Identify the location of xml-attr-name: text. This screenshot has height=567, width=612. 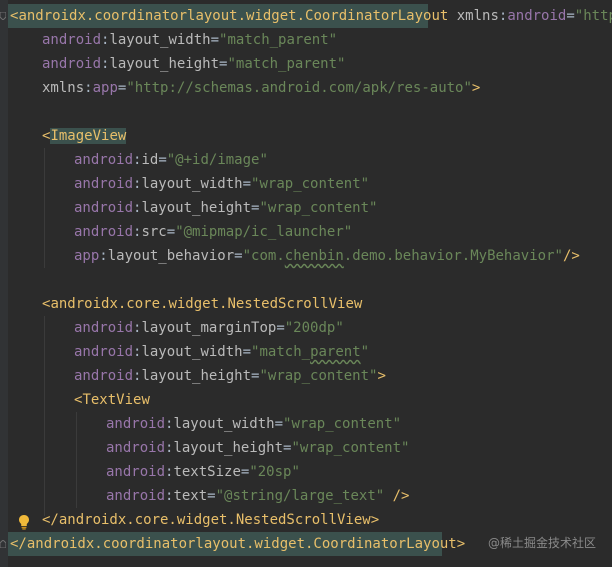
(190, 496).